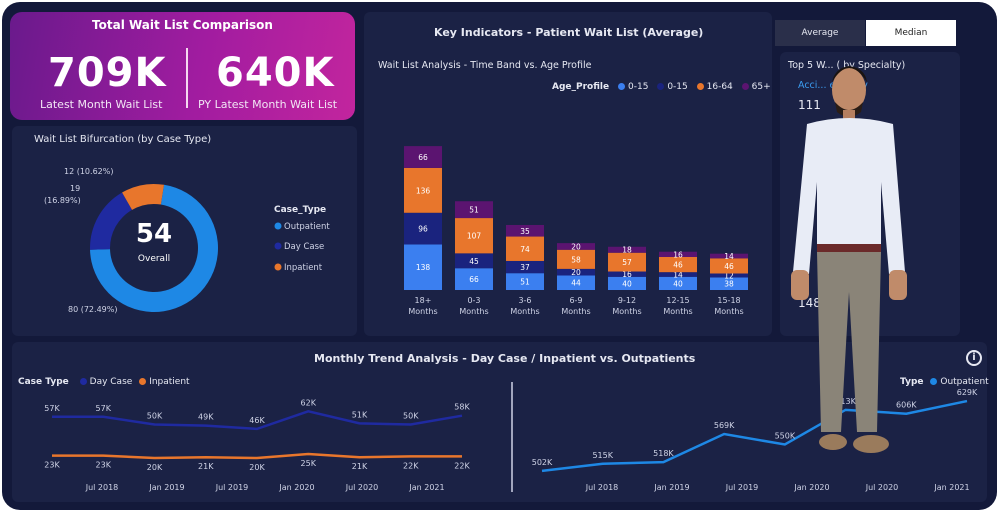  What do you see at coordinates (602, 455) in the screenshot?
I see `trend-point-label: 515K` at bounding box center [602, 455].